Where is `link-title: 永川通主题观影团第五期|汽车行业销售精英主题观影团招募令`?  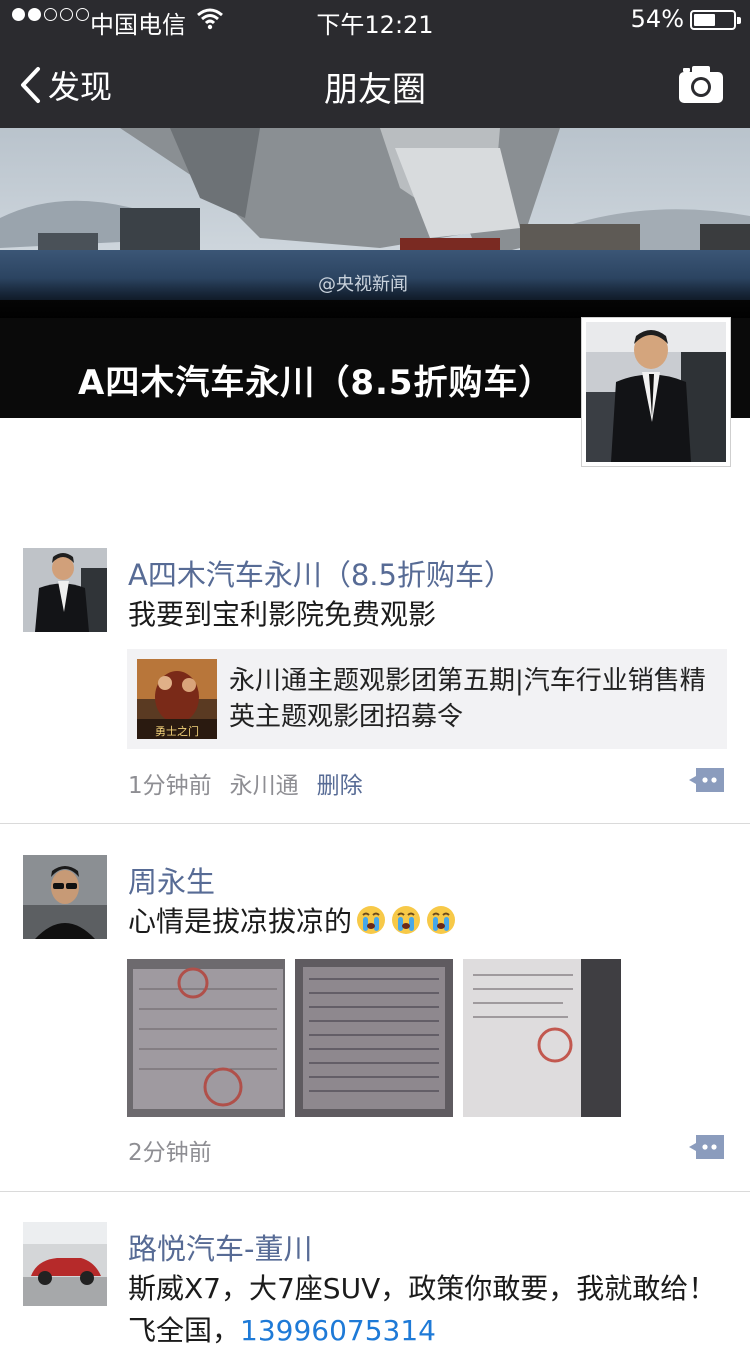 link-title: 永川通主题观影团第五期|汽车行业销售精英主题观影团招募令 is located at coordinates (467, 699).